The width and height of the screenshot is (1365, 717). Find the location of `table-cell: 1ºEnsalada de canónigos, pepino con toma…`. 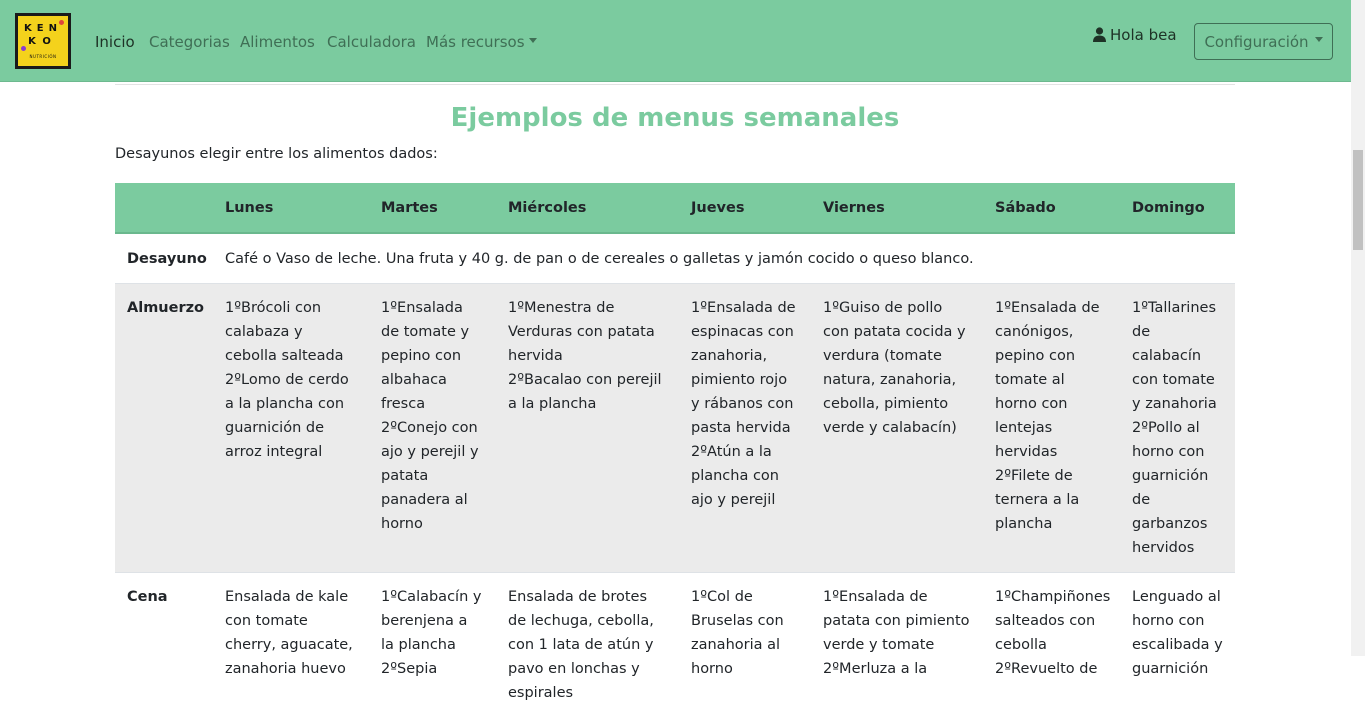

table-cell: 1ºEnsalada de canónigos, pepino con toma… is located at coordinates (1051, 428).